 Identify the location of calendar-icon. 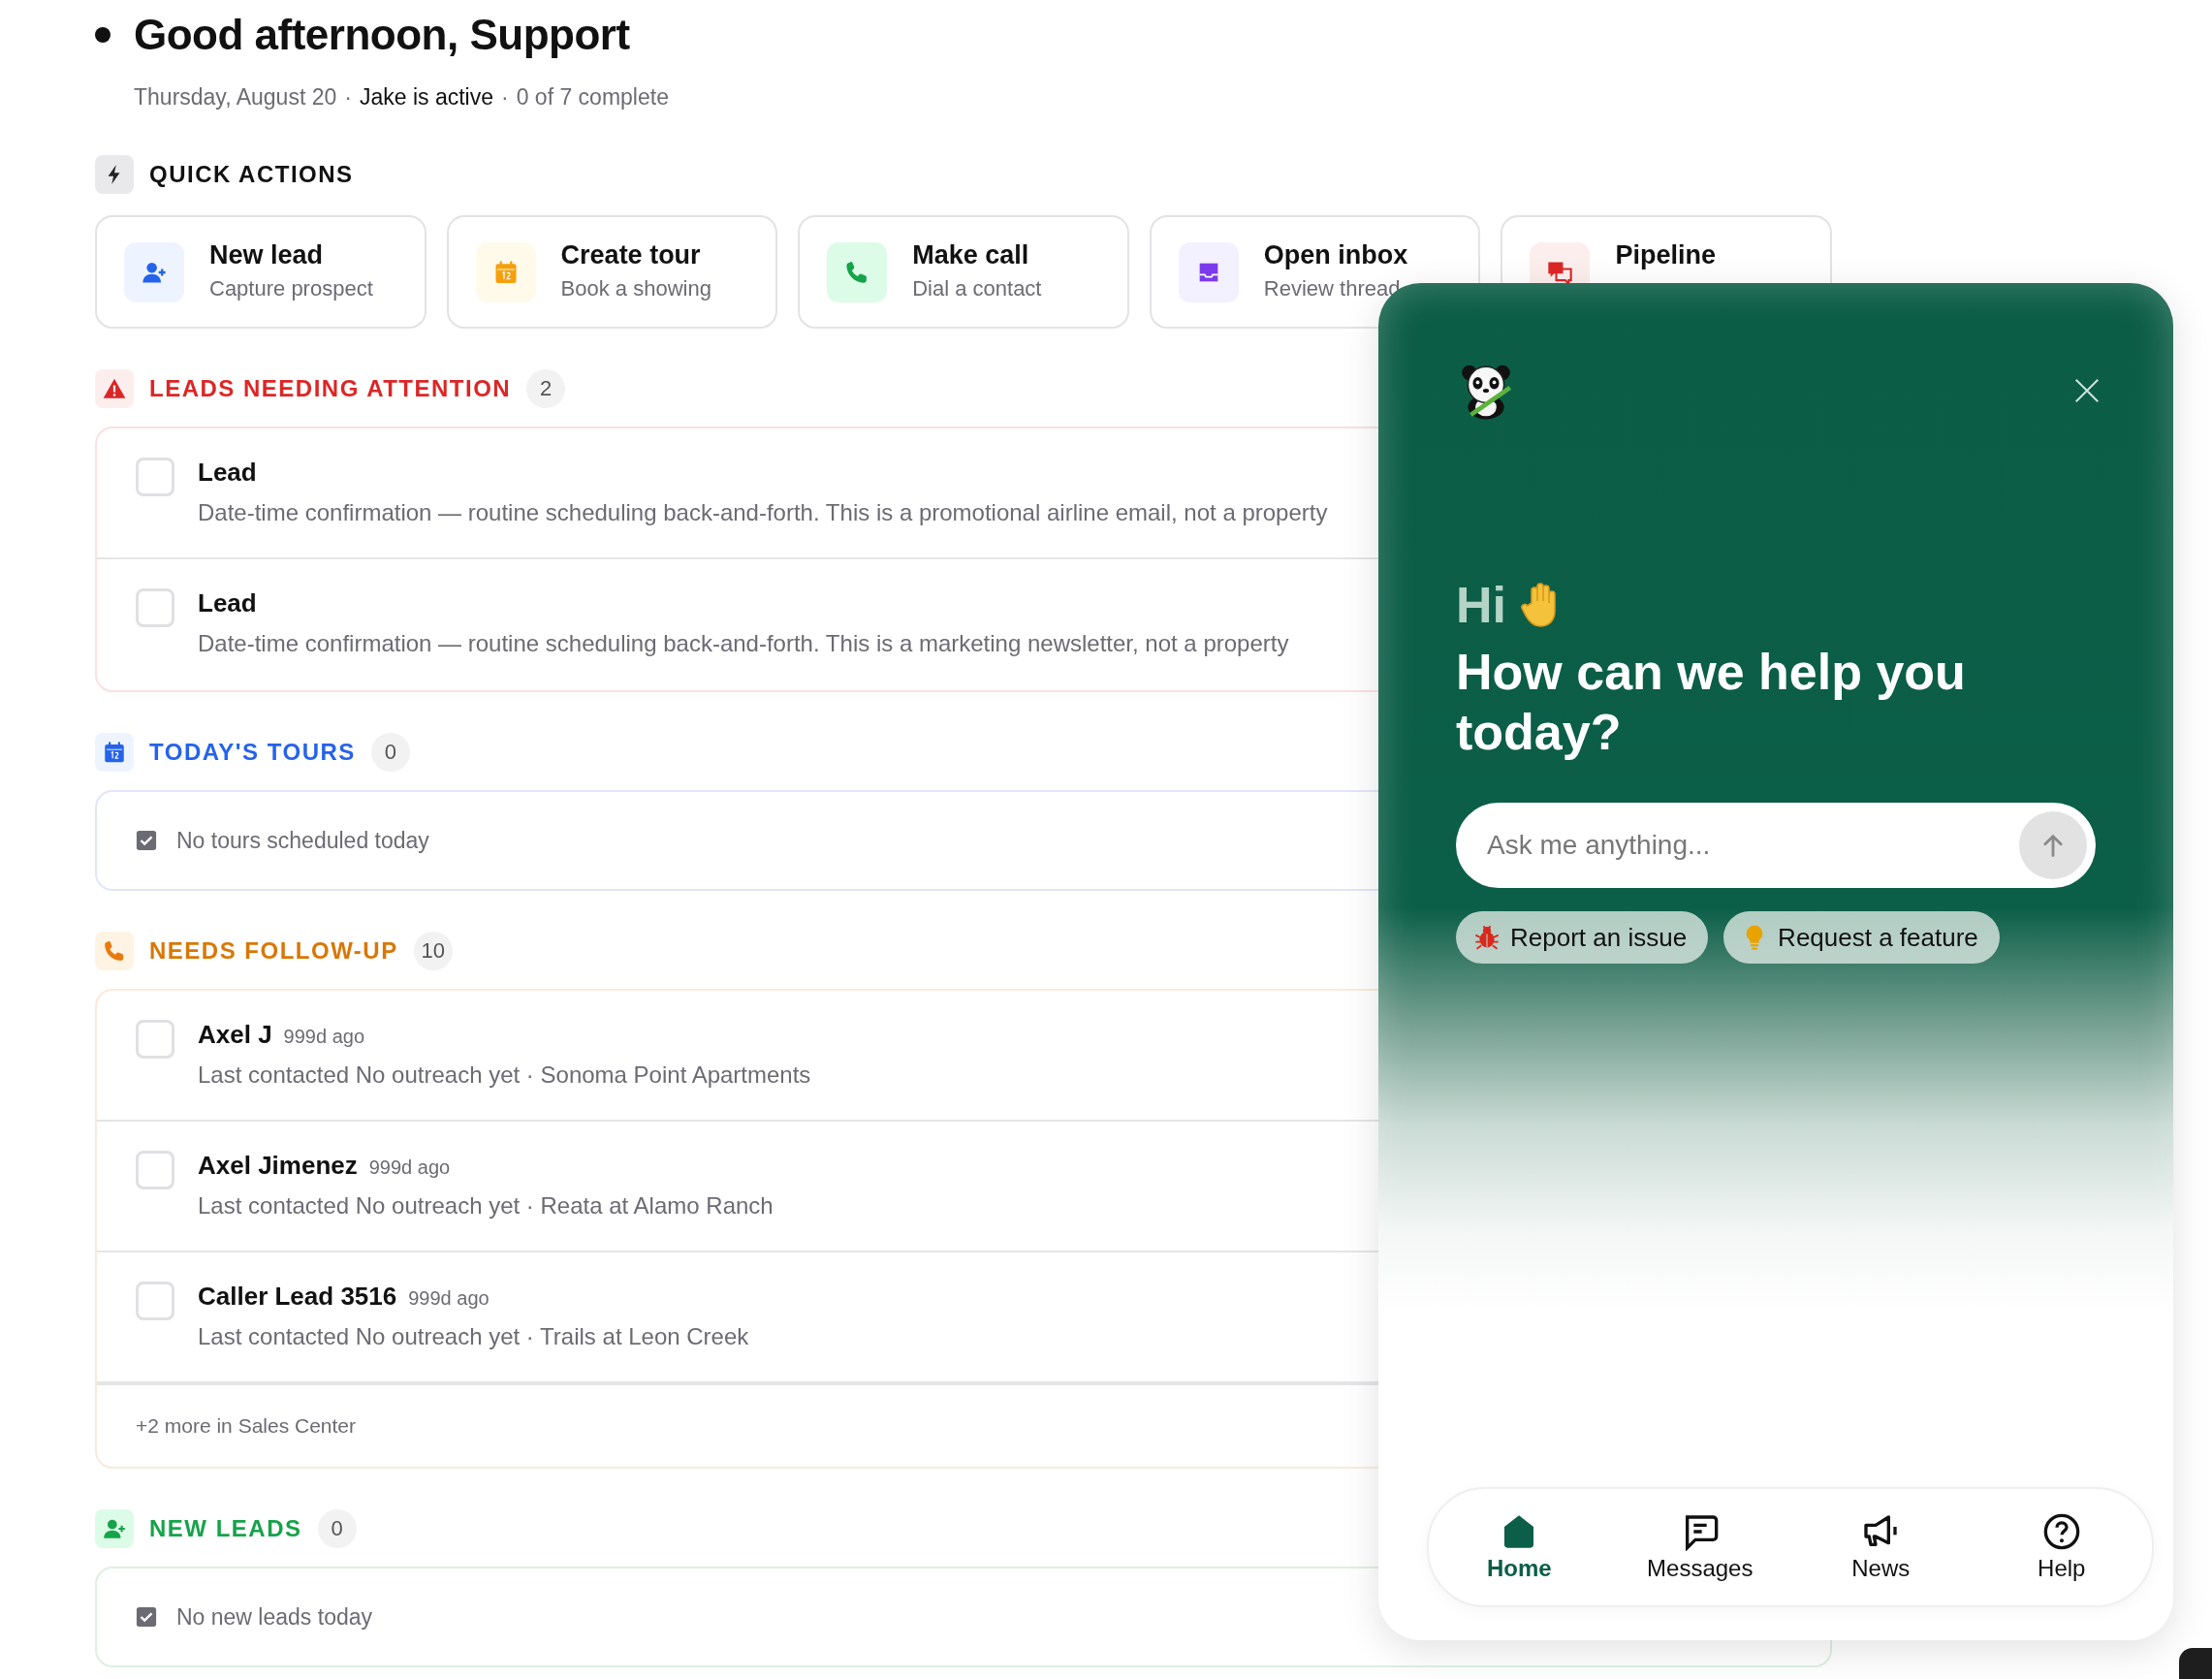
(114, 753).